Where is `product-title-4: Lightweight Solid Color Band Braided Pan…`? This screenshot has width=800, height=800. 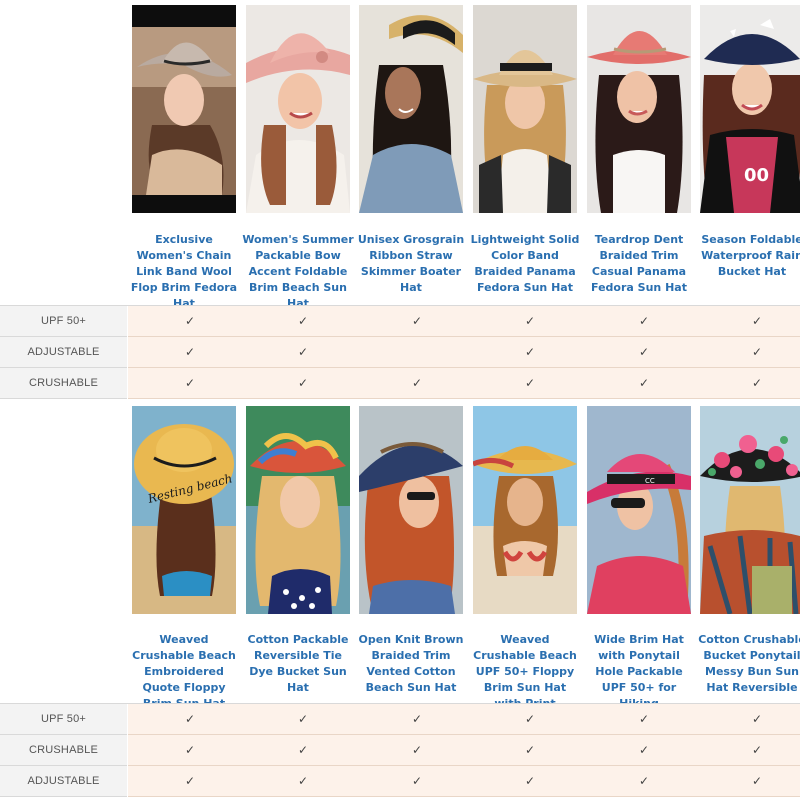
product-title-4: Lightweight Solid Color Band Braided Pan… is located at coordinates (525, 264).